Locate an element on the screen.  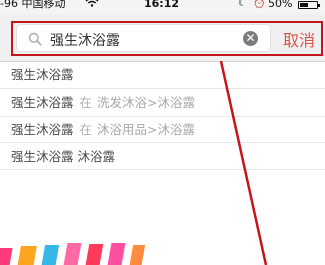
suggestion-keyword: 强生沐浴露 沐浴露 is located at coordinates (63, 156).